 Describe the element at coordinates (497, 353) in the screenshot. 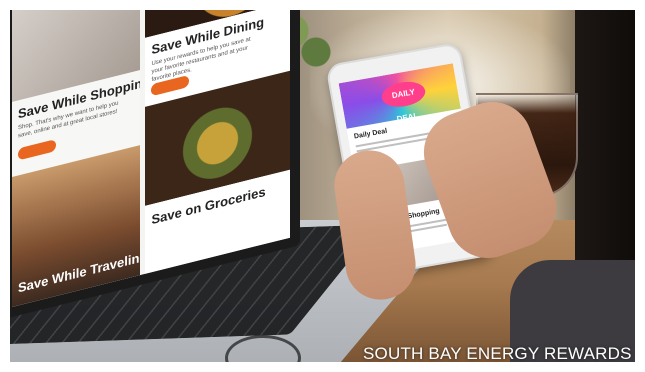

I see `watermark-text: SOUTH BAY ENERGY REWARDS` at that location.